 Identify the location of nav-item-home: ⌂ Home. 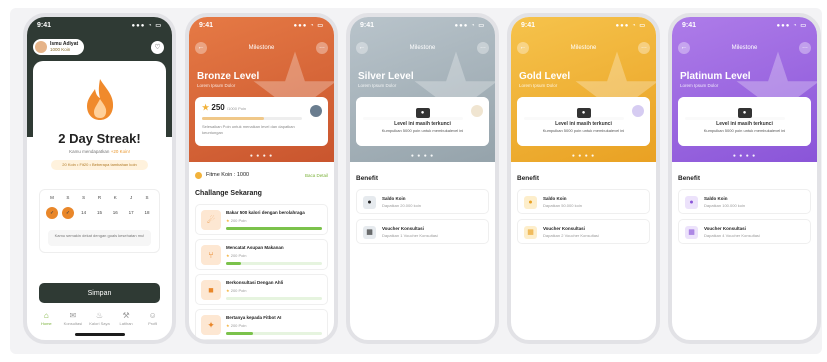
(46, 318).